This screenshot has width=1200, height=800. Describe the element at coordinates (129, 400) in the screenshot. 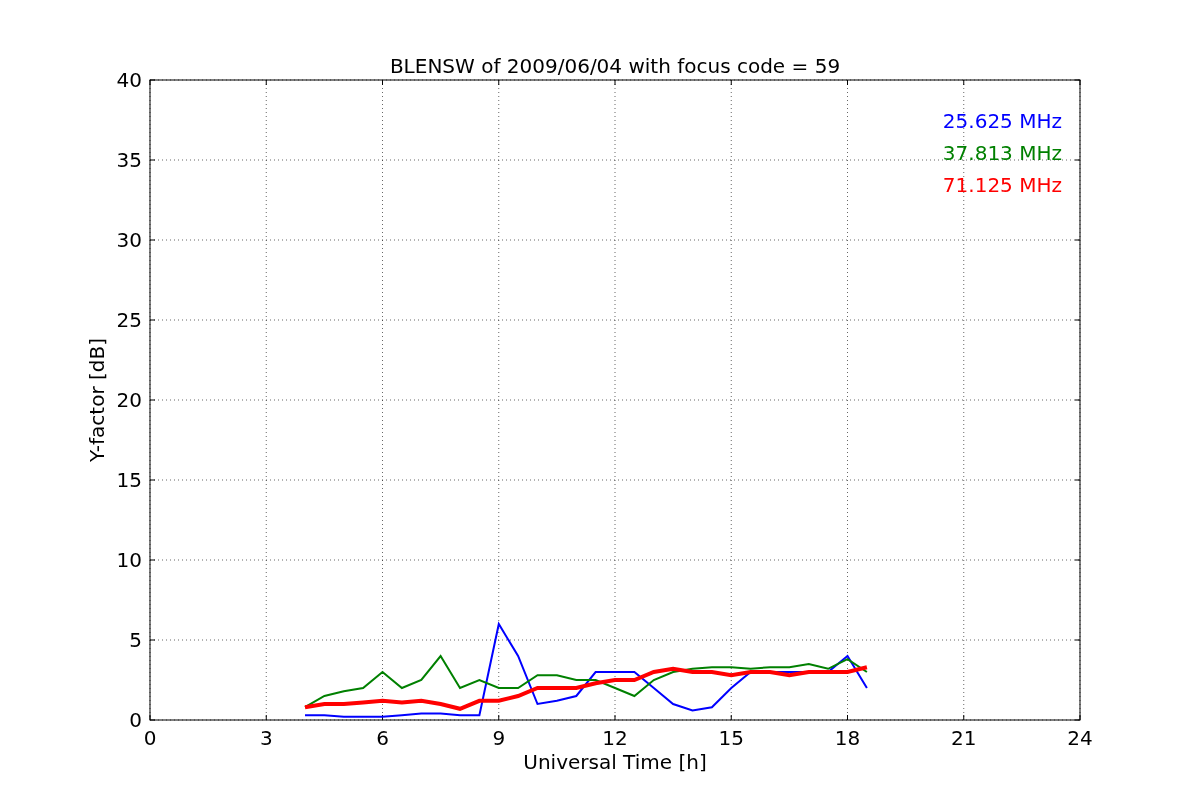

I see `y-tick-label: 20` at that location.